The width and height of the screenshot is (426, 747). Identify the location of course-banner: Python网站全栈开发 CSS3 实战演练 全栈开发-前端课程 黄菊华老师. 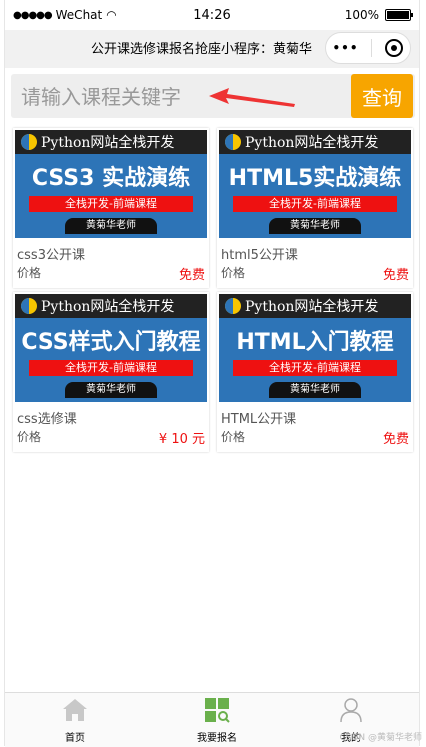
(111, 184).